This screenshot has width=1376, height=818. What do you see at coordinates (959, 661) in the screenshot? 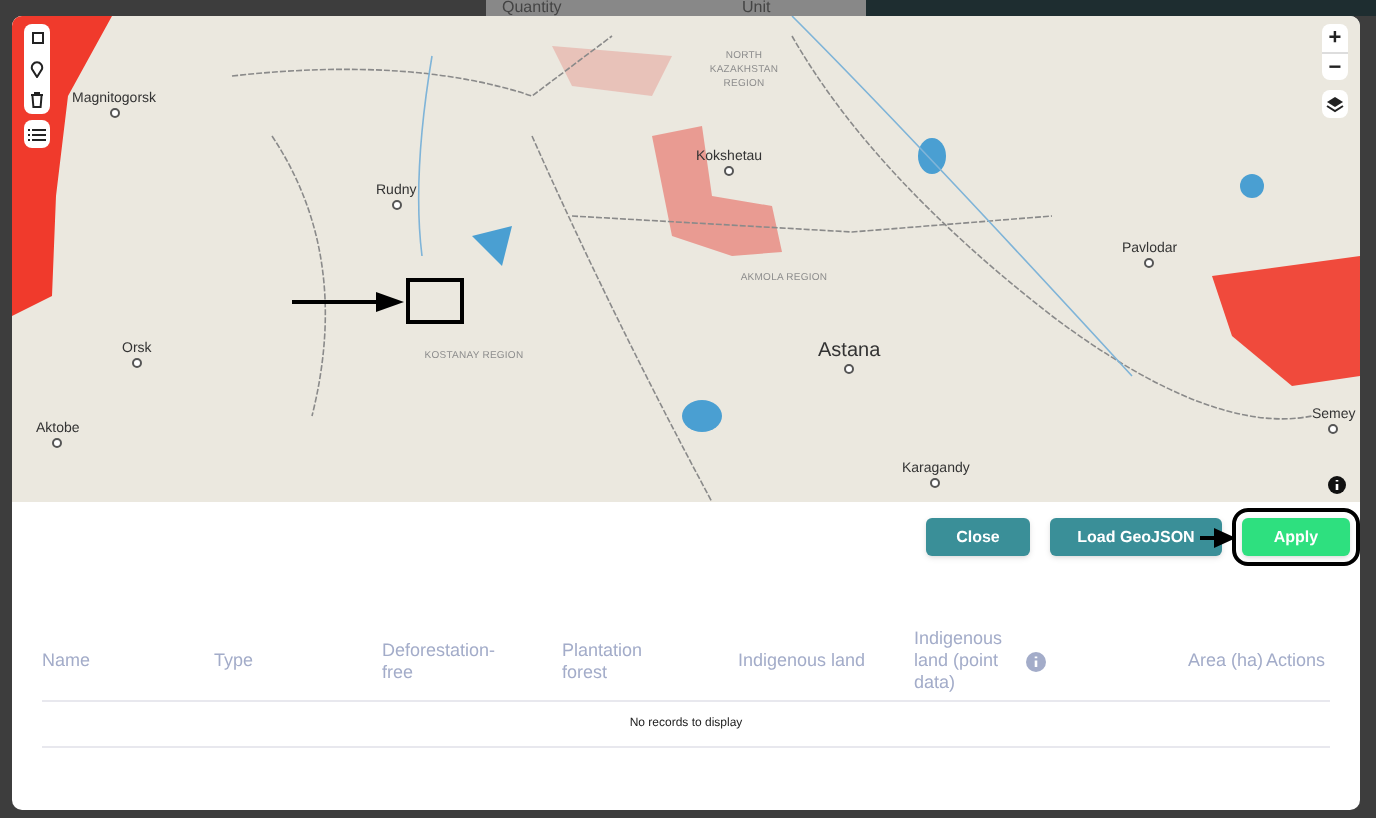
I see `column-header: Indigenous land (point data)` at bounding box center [959, 661].